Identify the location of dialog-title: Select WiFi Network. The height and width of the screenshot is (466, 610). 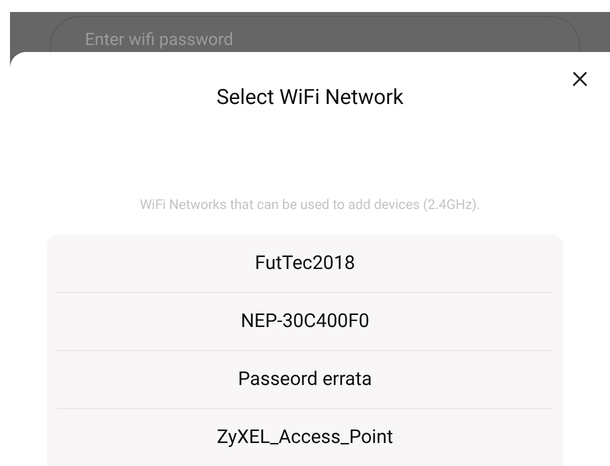
(310, 98).